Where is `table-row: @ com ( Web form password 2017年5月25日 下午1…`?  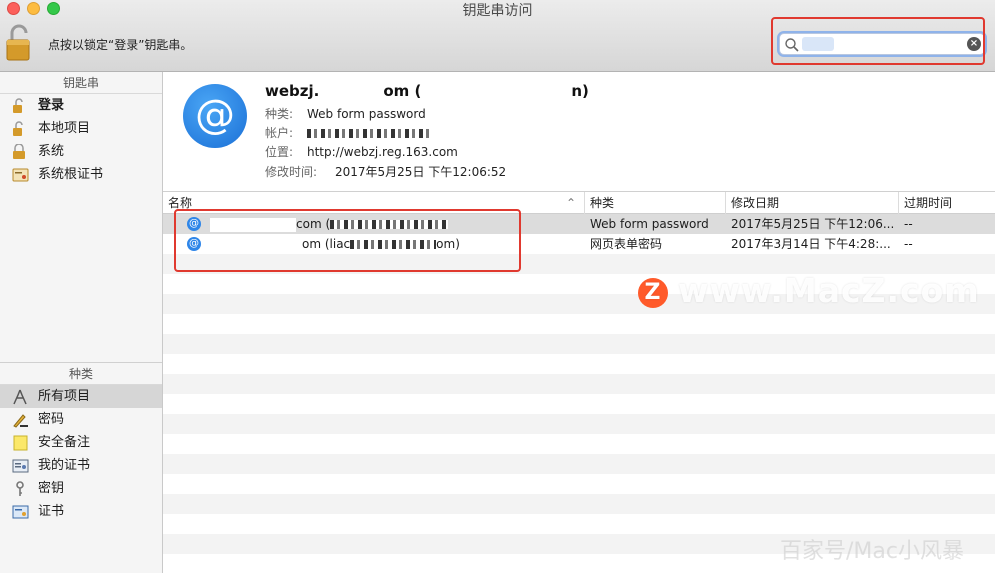 table-row: @ com ( Web form password 2017年5月25日 下午1… is located at coordinates (579, 224).